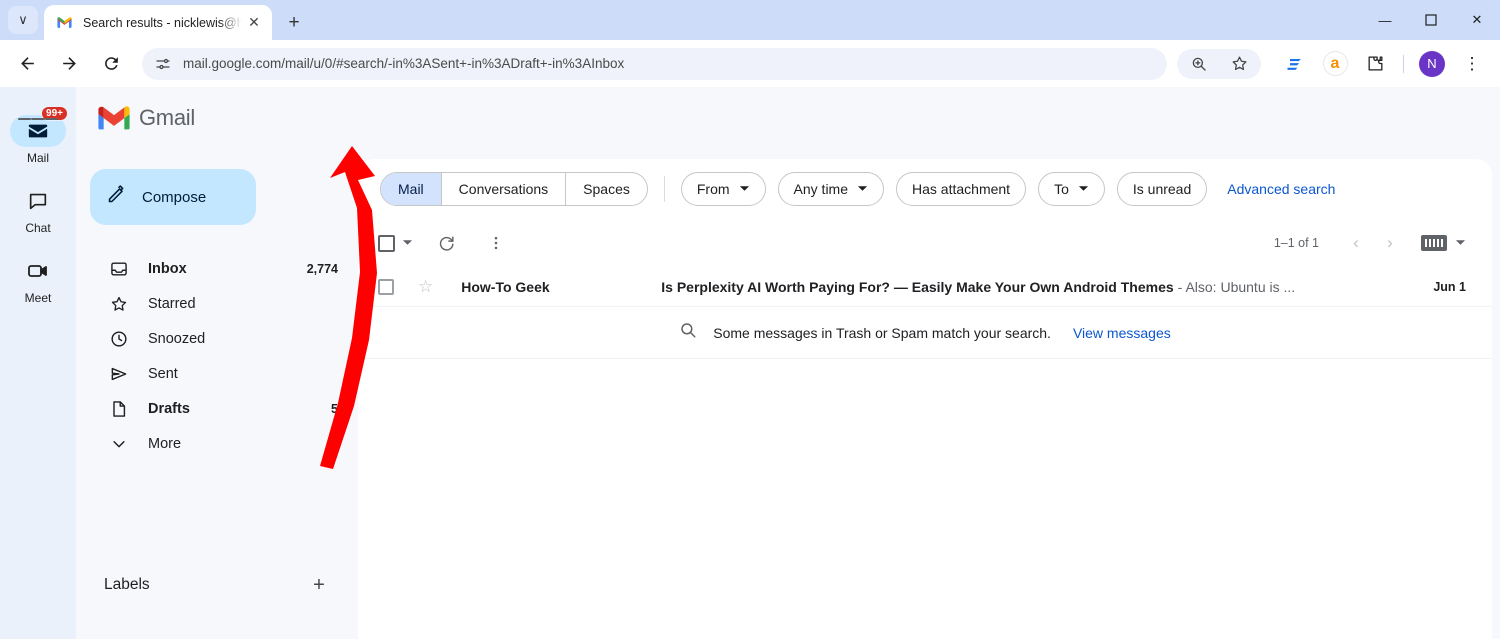 The width and height of the screenshot is (1500, 639). Describe the element at coordinates (119, 304) in the screenshot. I see `star-icon` at that location.